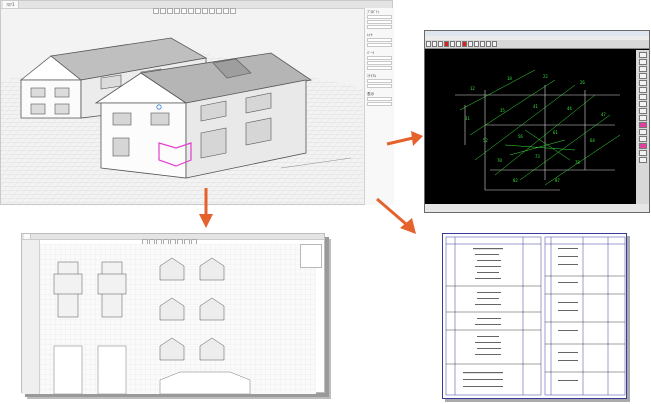 Image resolution: width=651 pixels, height=404 pixels. I want to click on panel-section-label: ﾊﾟｰﾂ, so click(371, 53).